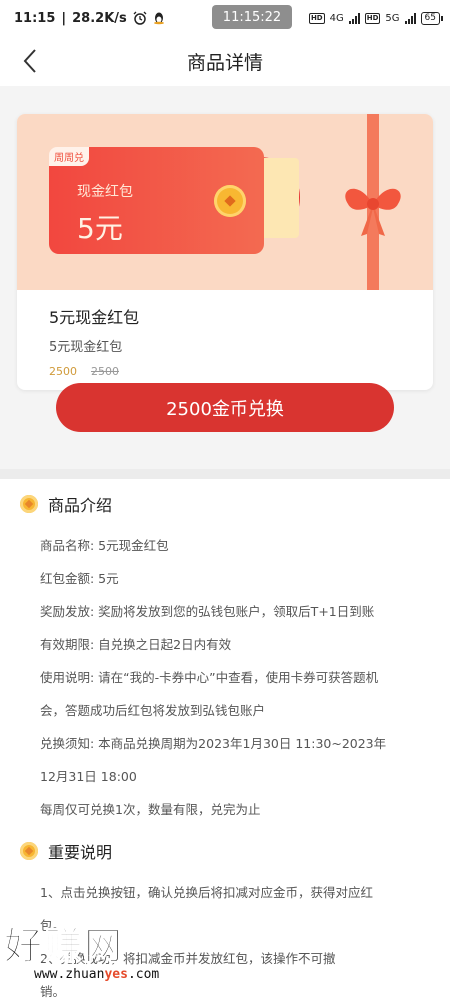 This screenshot has width=450, height=1000. I want to click on watermark-logo-text: 好赚网, so click(64, 946).